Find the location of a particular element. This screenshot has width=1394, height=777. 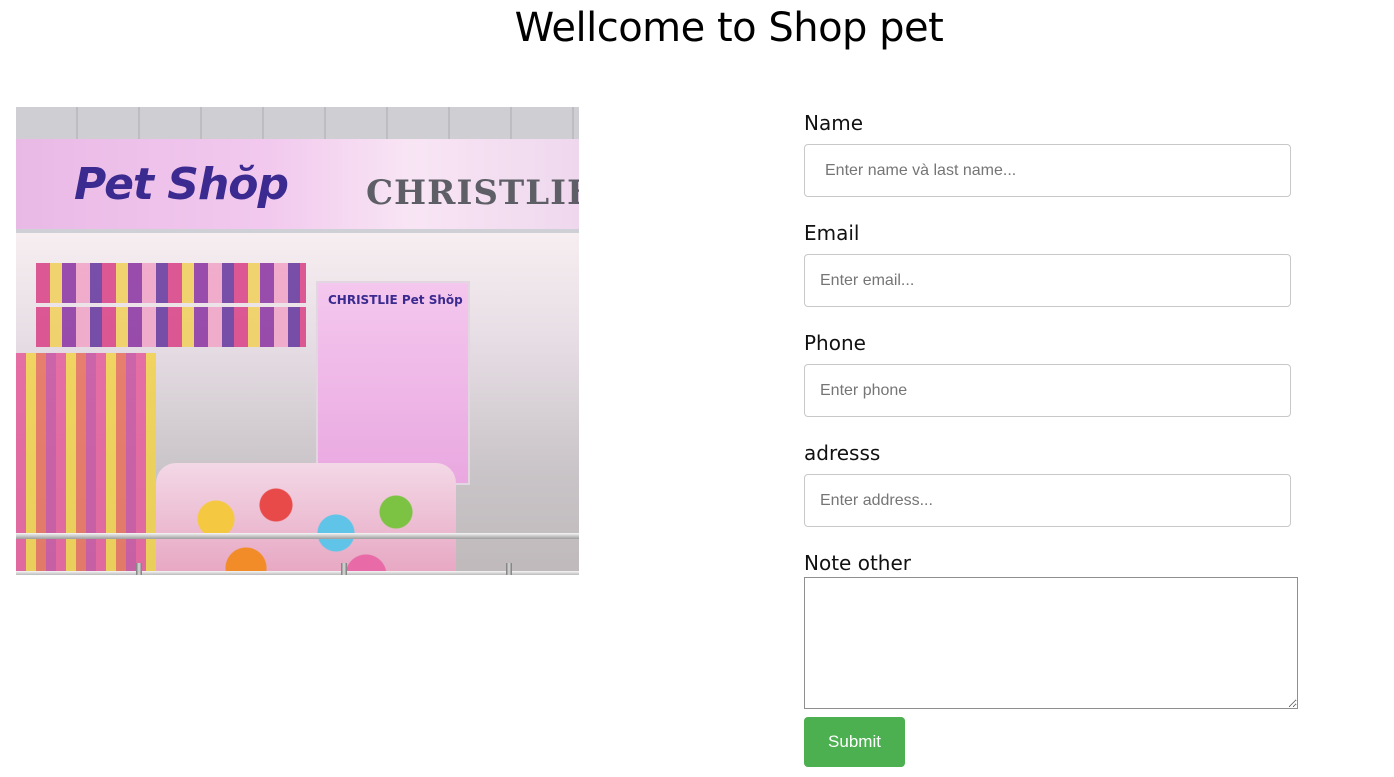

page-title: Wellcome to Shop pet is located at coordinates (729, 28).